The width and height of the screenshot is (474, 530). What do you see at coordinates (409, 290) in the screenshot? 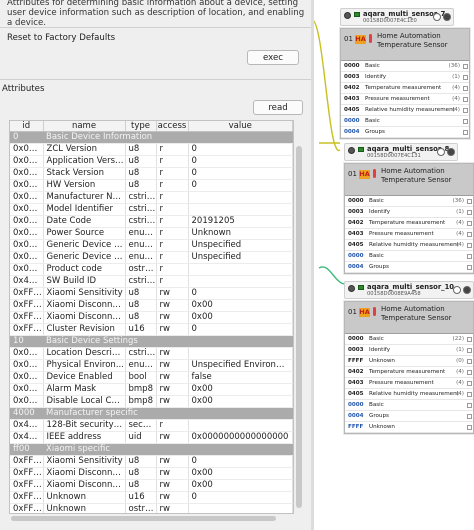
I see `device-header: aqara_multi_sensor_10 00158D0008E9A458` at bounding box center [409, 290].